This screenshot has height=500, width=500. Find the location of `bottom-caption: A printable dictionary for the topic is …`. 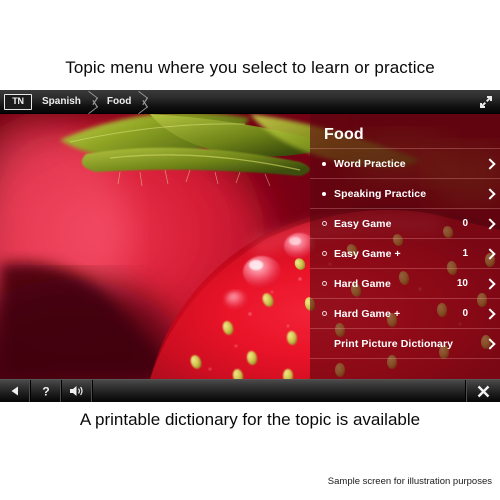

bottom-caption: A printable dictionary for the topic is … is located at coordinates (250, 419).